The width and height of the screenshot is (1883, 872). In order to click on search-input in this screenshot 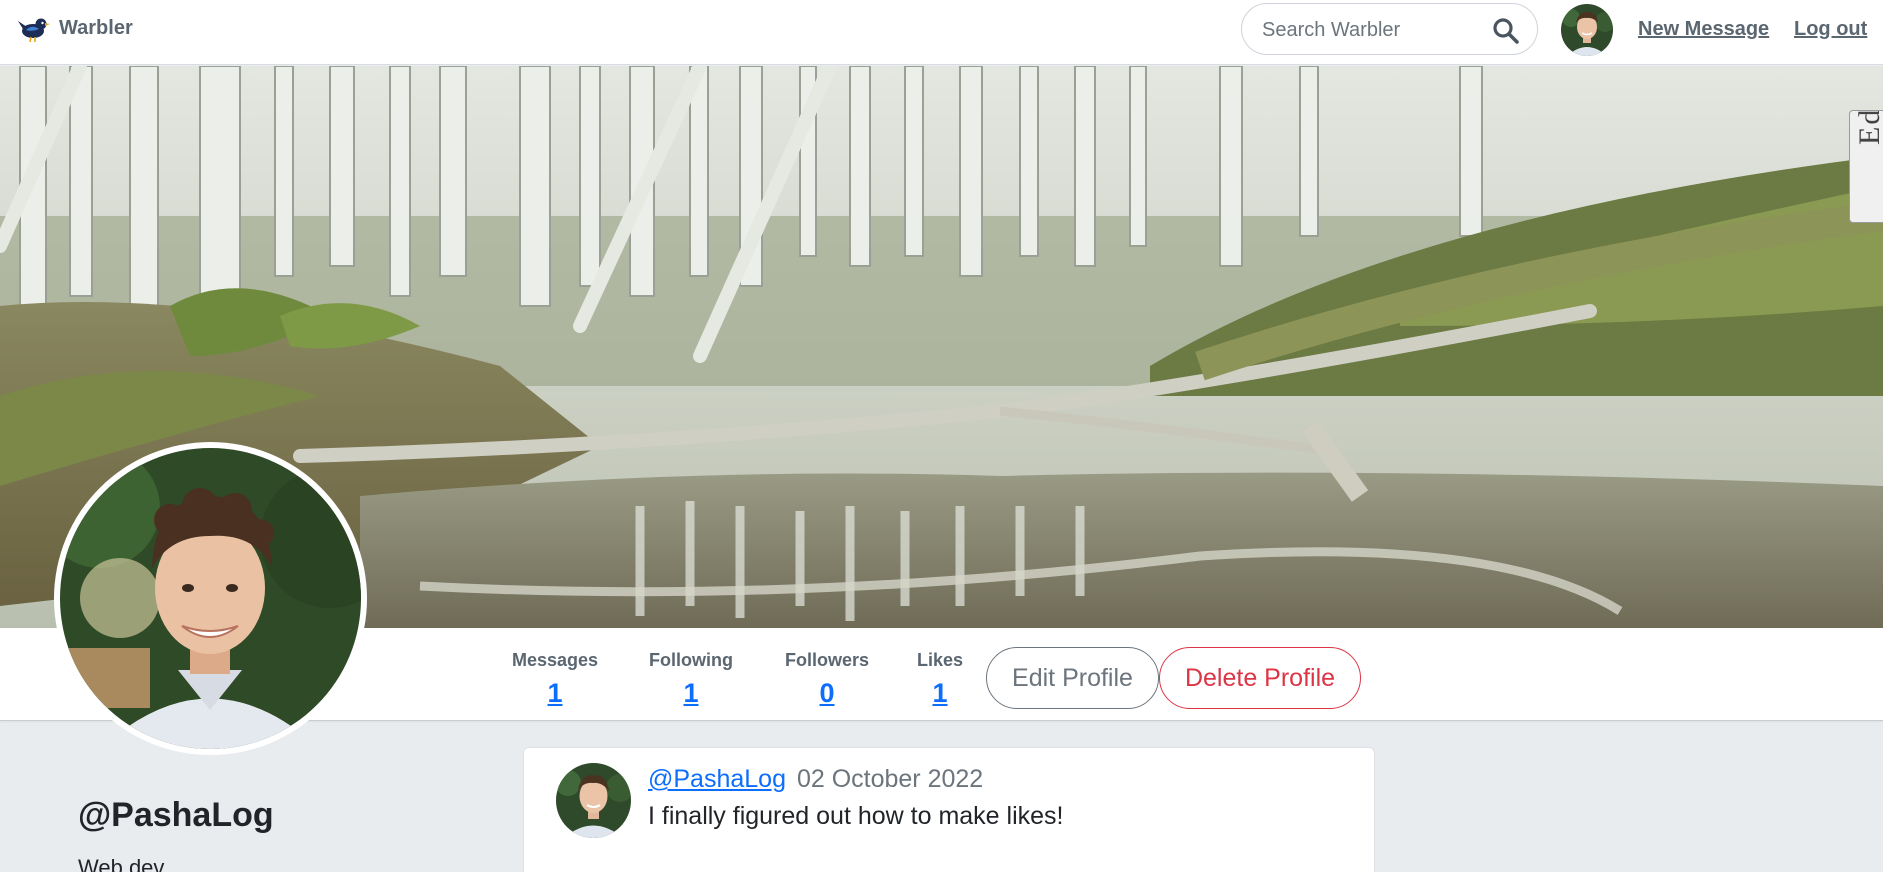, I will do `click(1377, 30)`.